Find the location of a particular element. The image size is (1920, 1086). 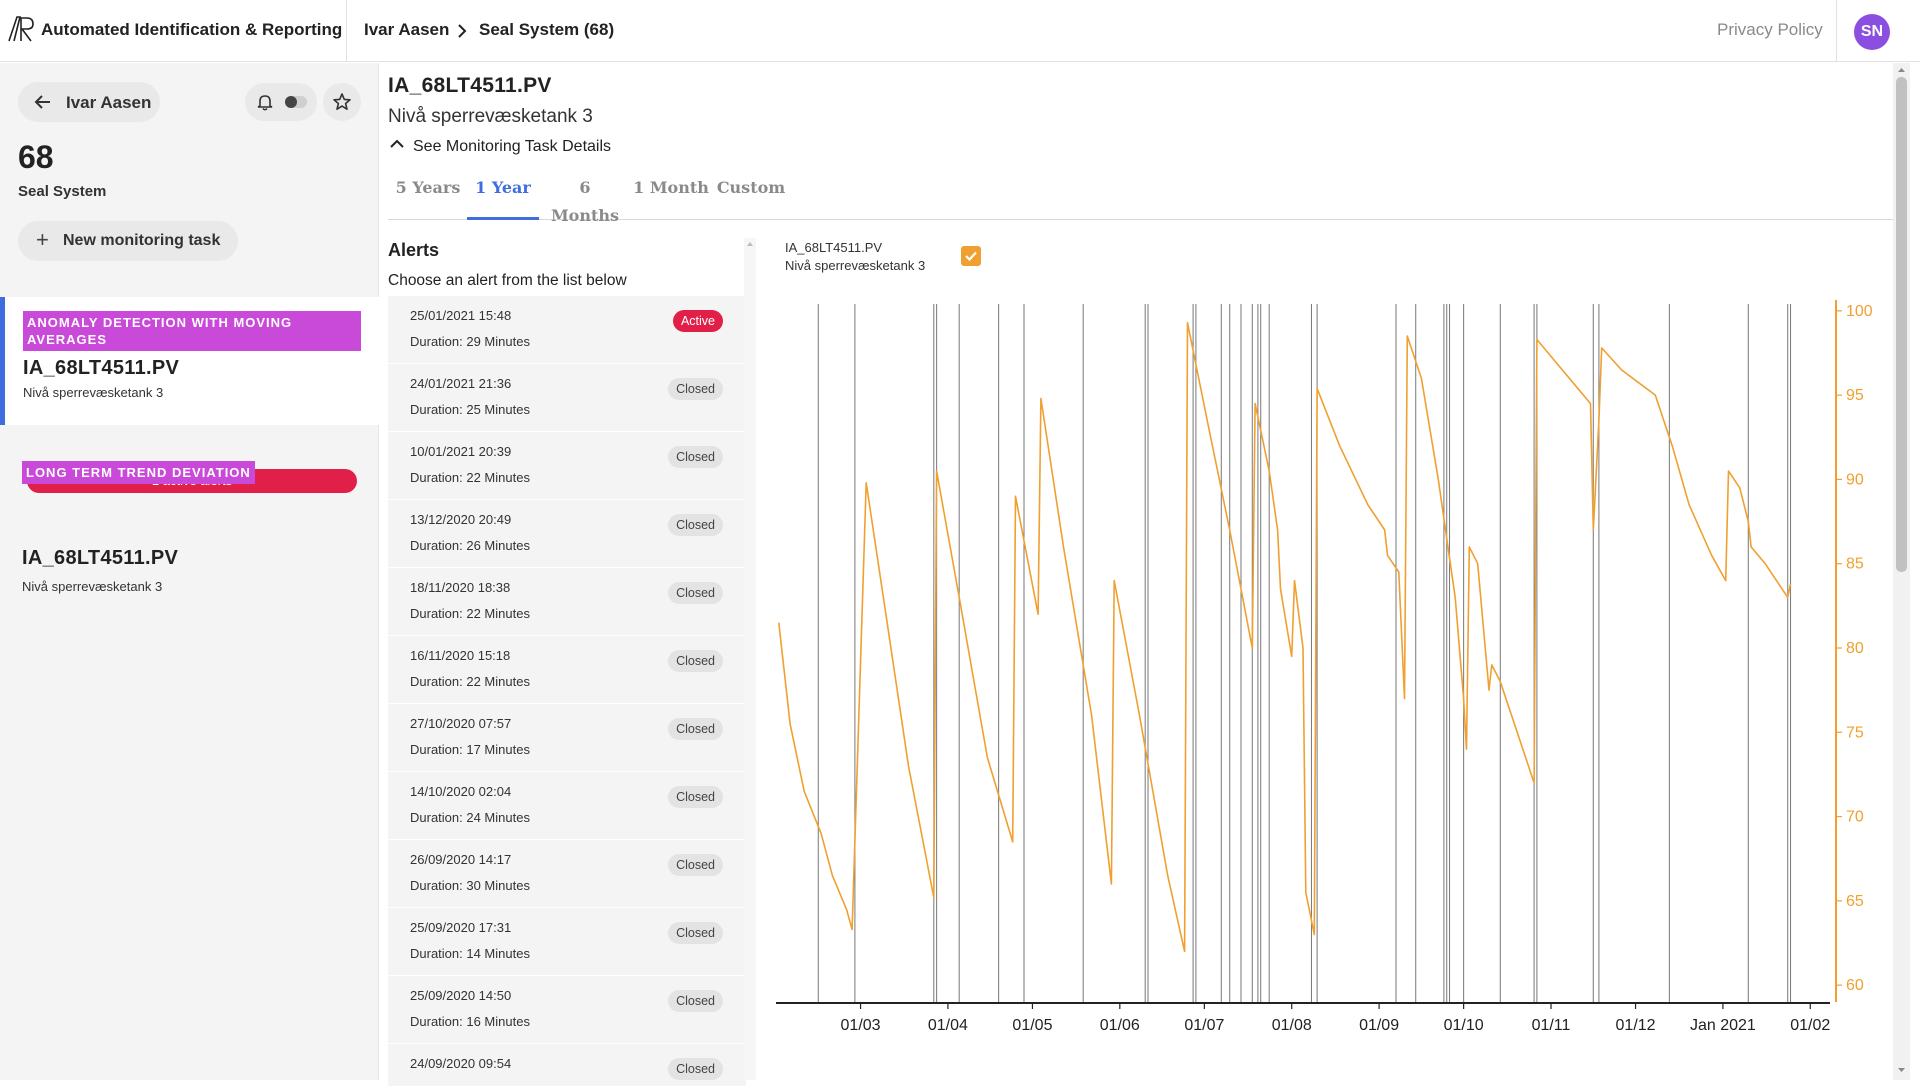

bell-icon is located at coordinates (265, 103).